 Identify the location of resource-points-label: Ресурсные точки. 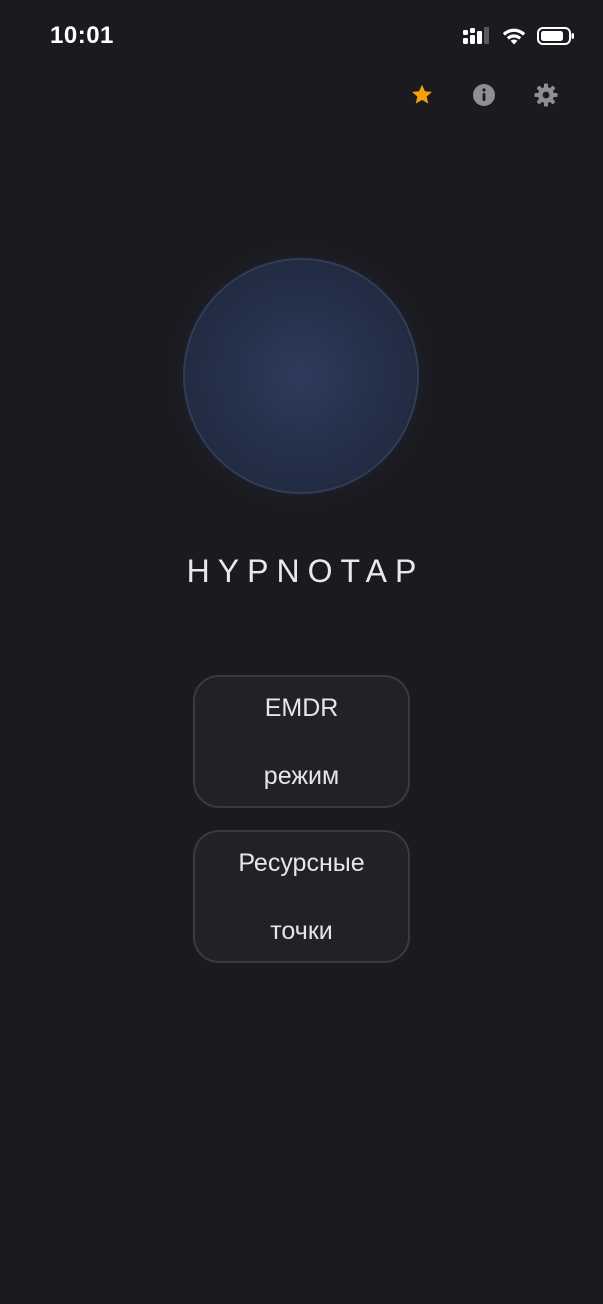
(301, 897).